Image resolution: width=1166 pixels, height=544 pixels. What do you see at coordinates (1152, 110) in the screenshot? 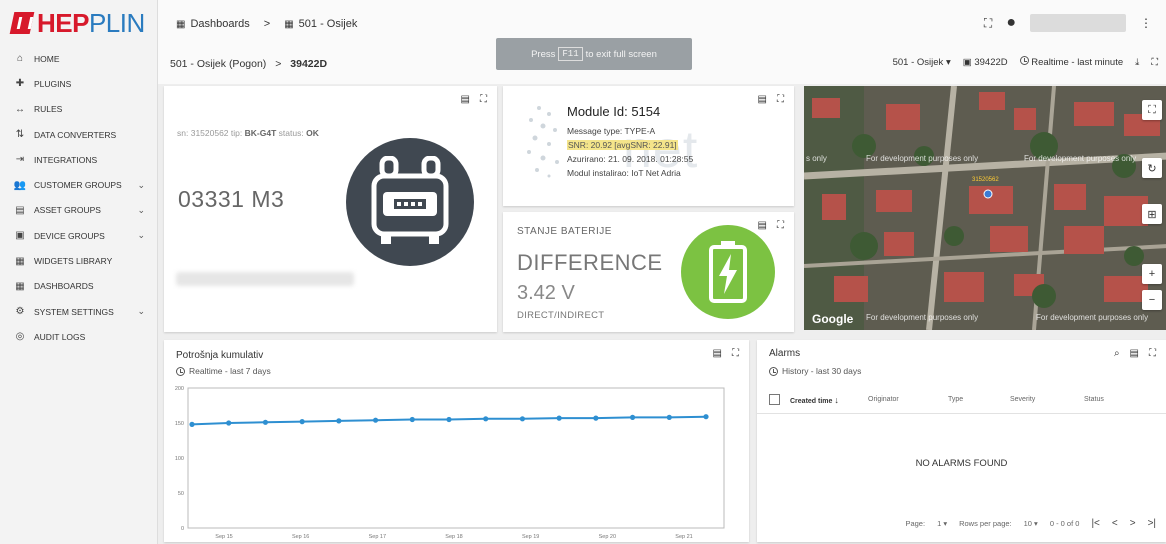
I see `map-fullscreen-icon: ⛶` at bounding box center [1152, 110].